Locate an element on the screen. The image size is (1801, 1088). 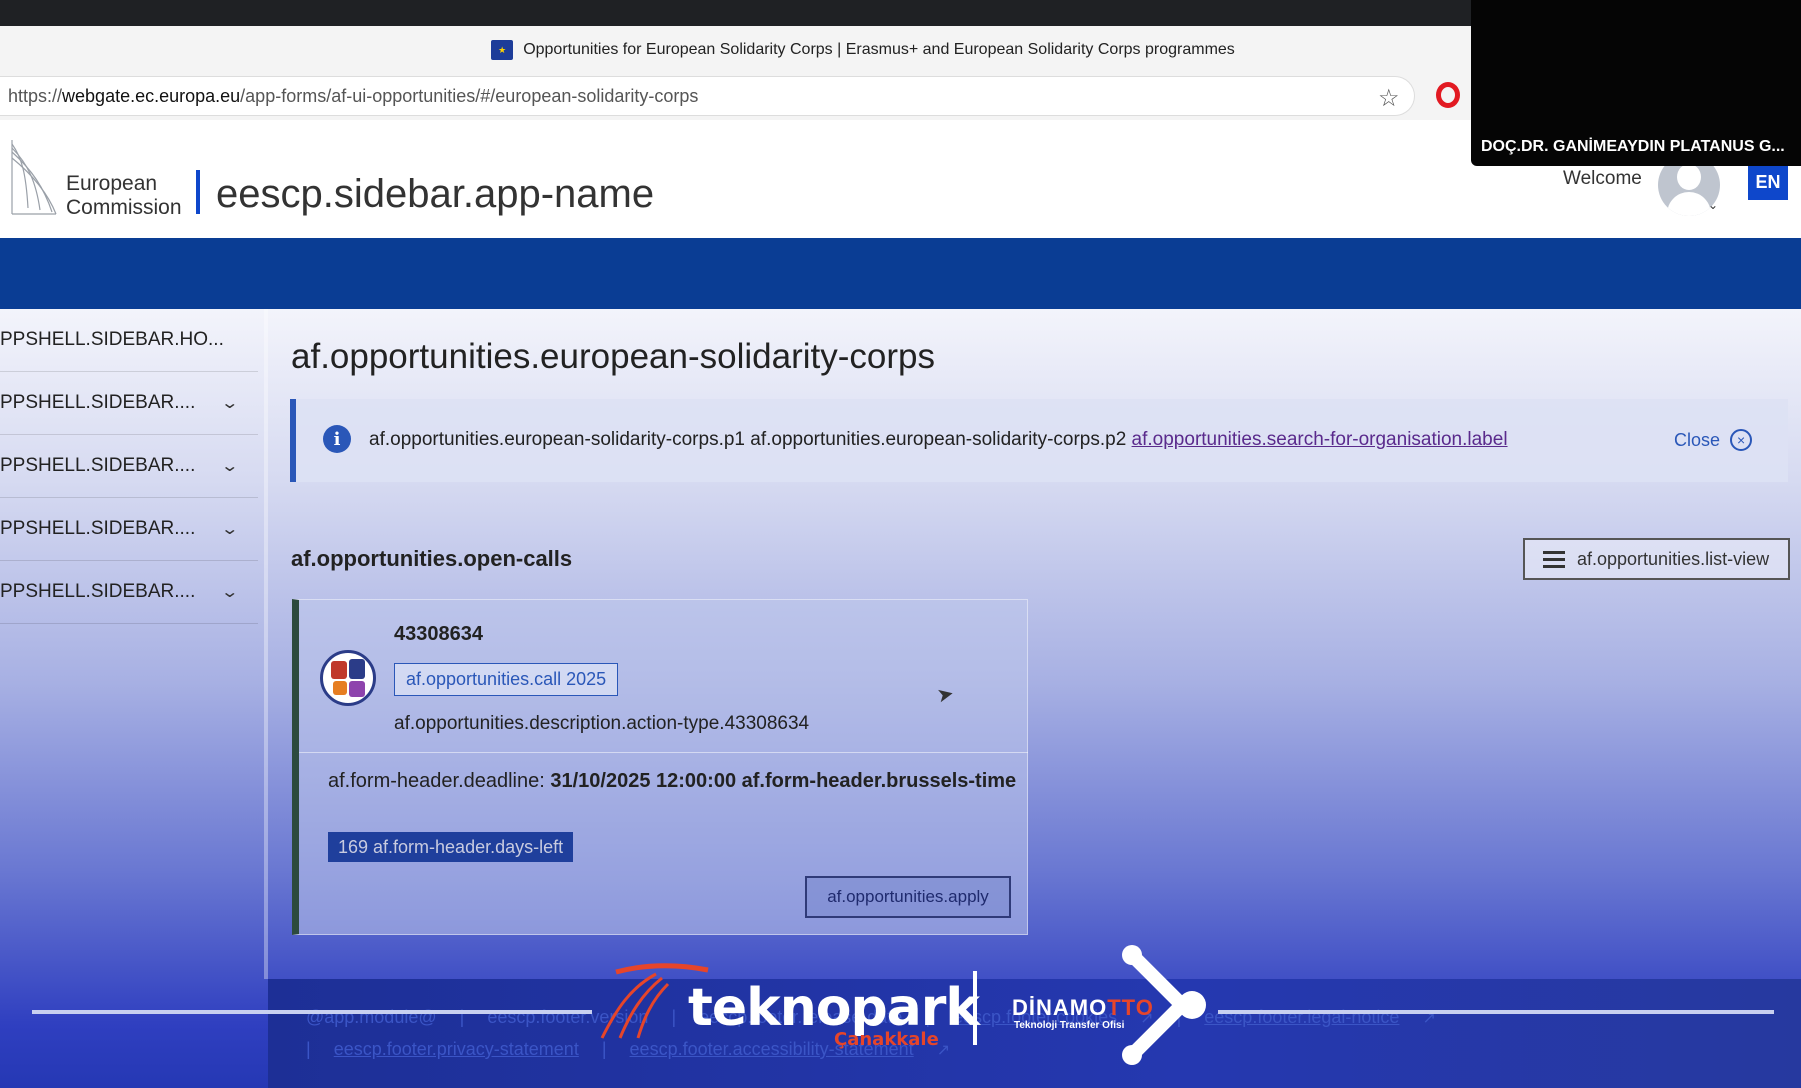
eu-flag-icon: ★ is located at coordinates (502, 50).